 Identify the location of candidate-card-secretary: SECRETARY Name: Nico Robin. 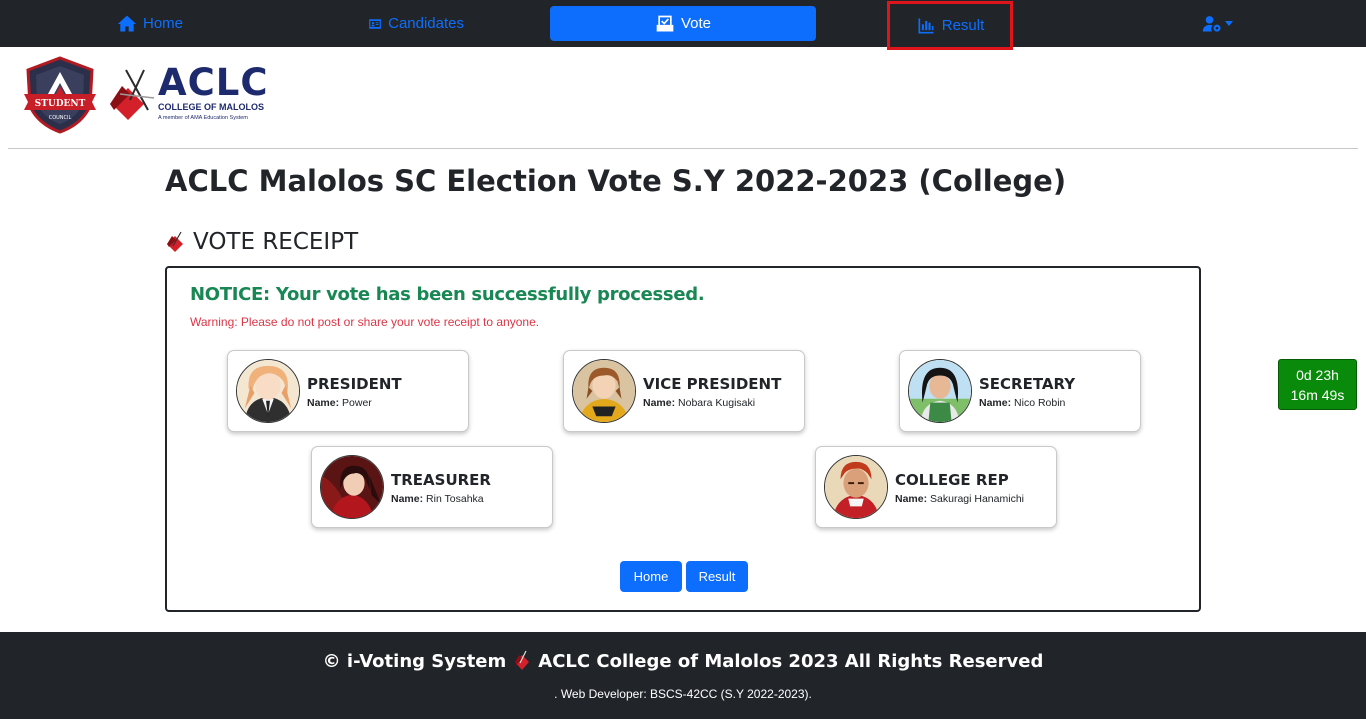
(1020, 391).